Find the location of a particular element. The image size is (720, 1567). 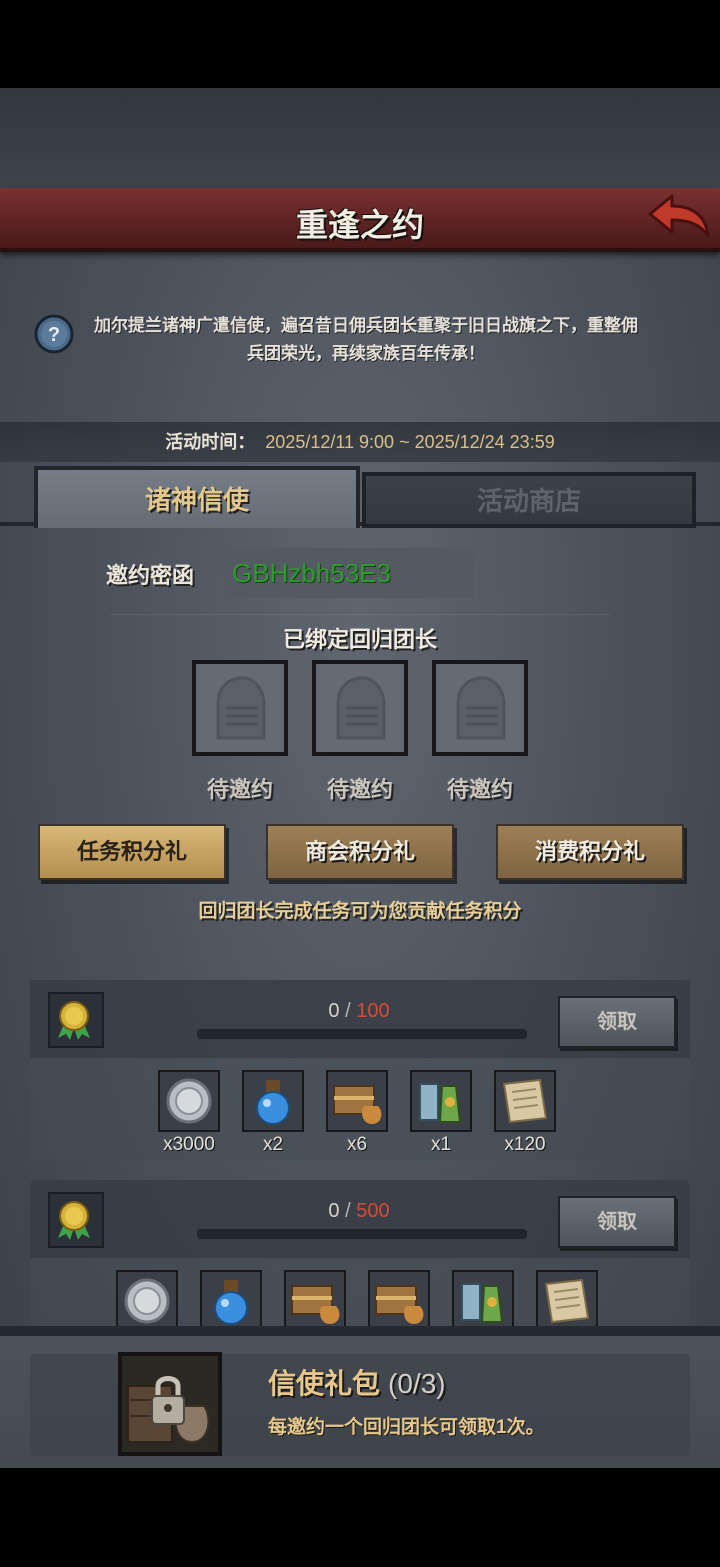

hint-text: 回归团长完成任务可为您贡献任务积分 is located at coordinates (360, 911).